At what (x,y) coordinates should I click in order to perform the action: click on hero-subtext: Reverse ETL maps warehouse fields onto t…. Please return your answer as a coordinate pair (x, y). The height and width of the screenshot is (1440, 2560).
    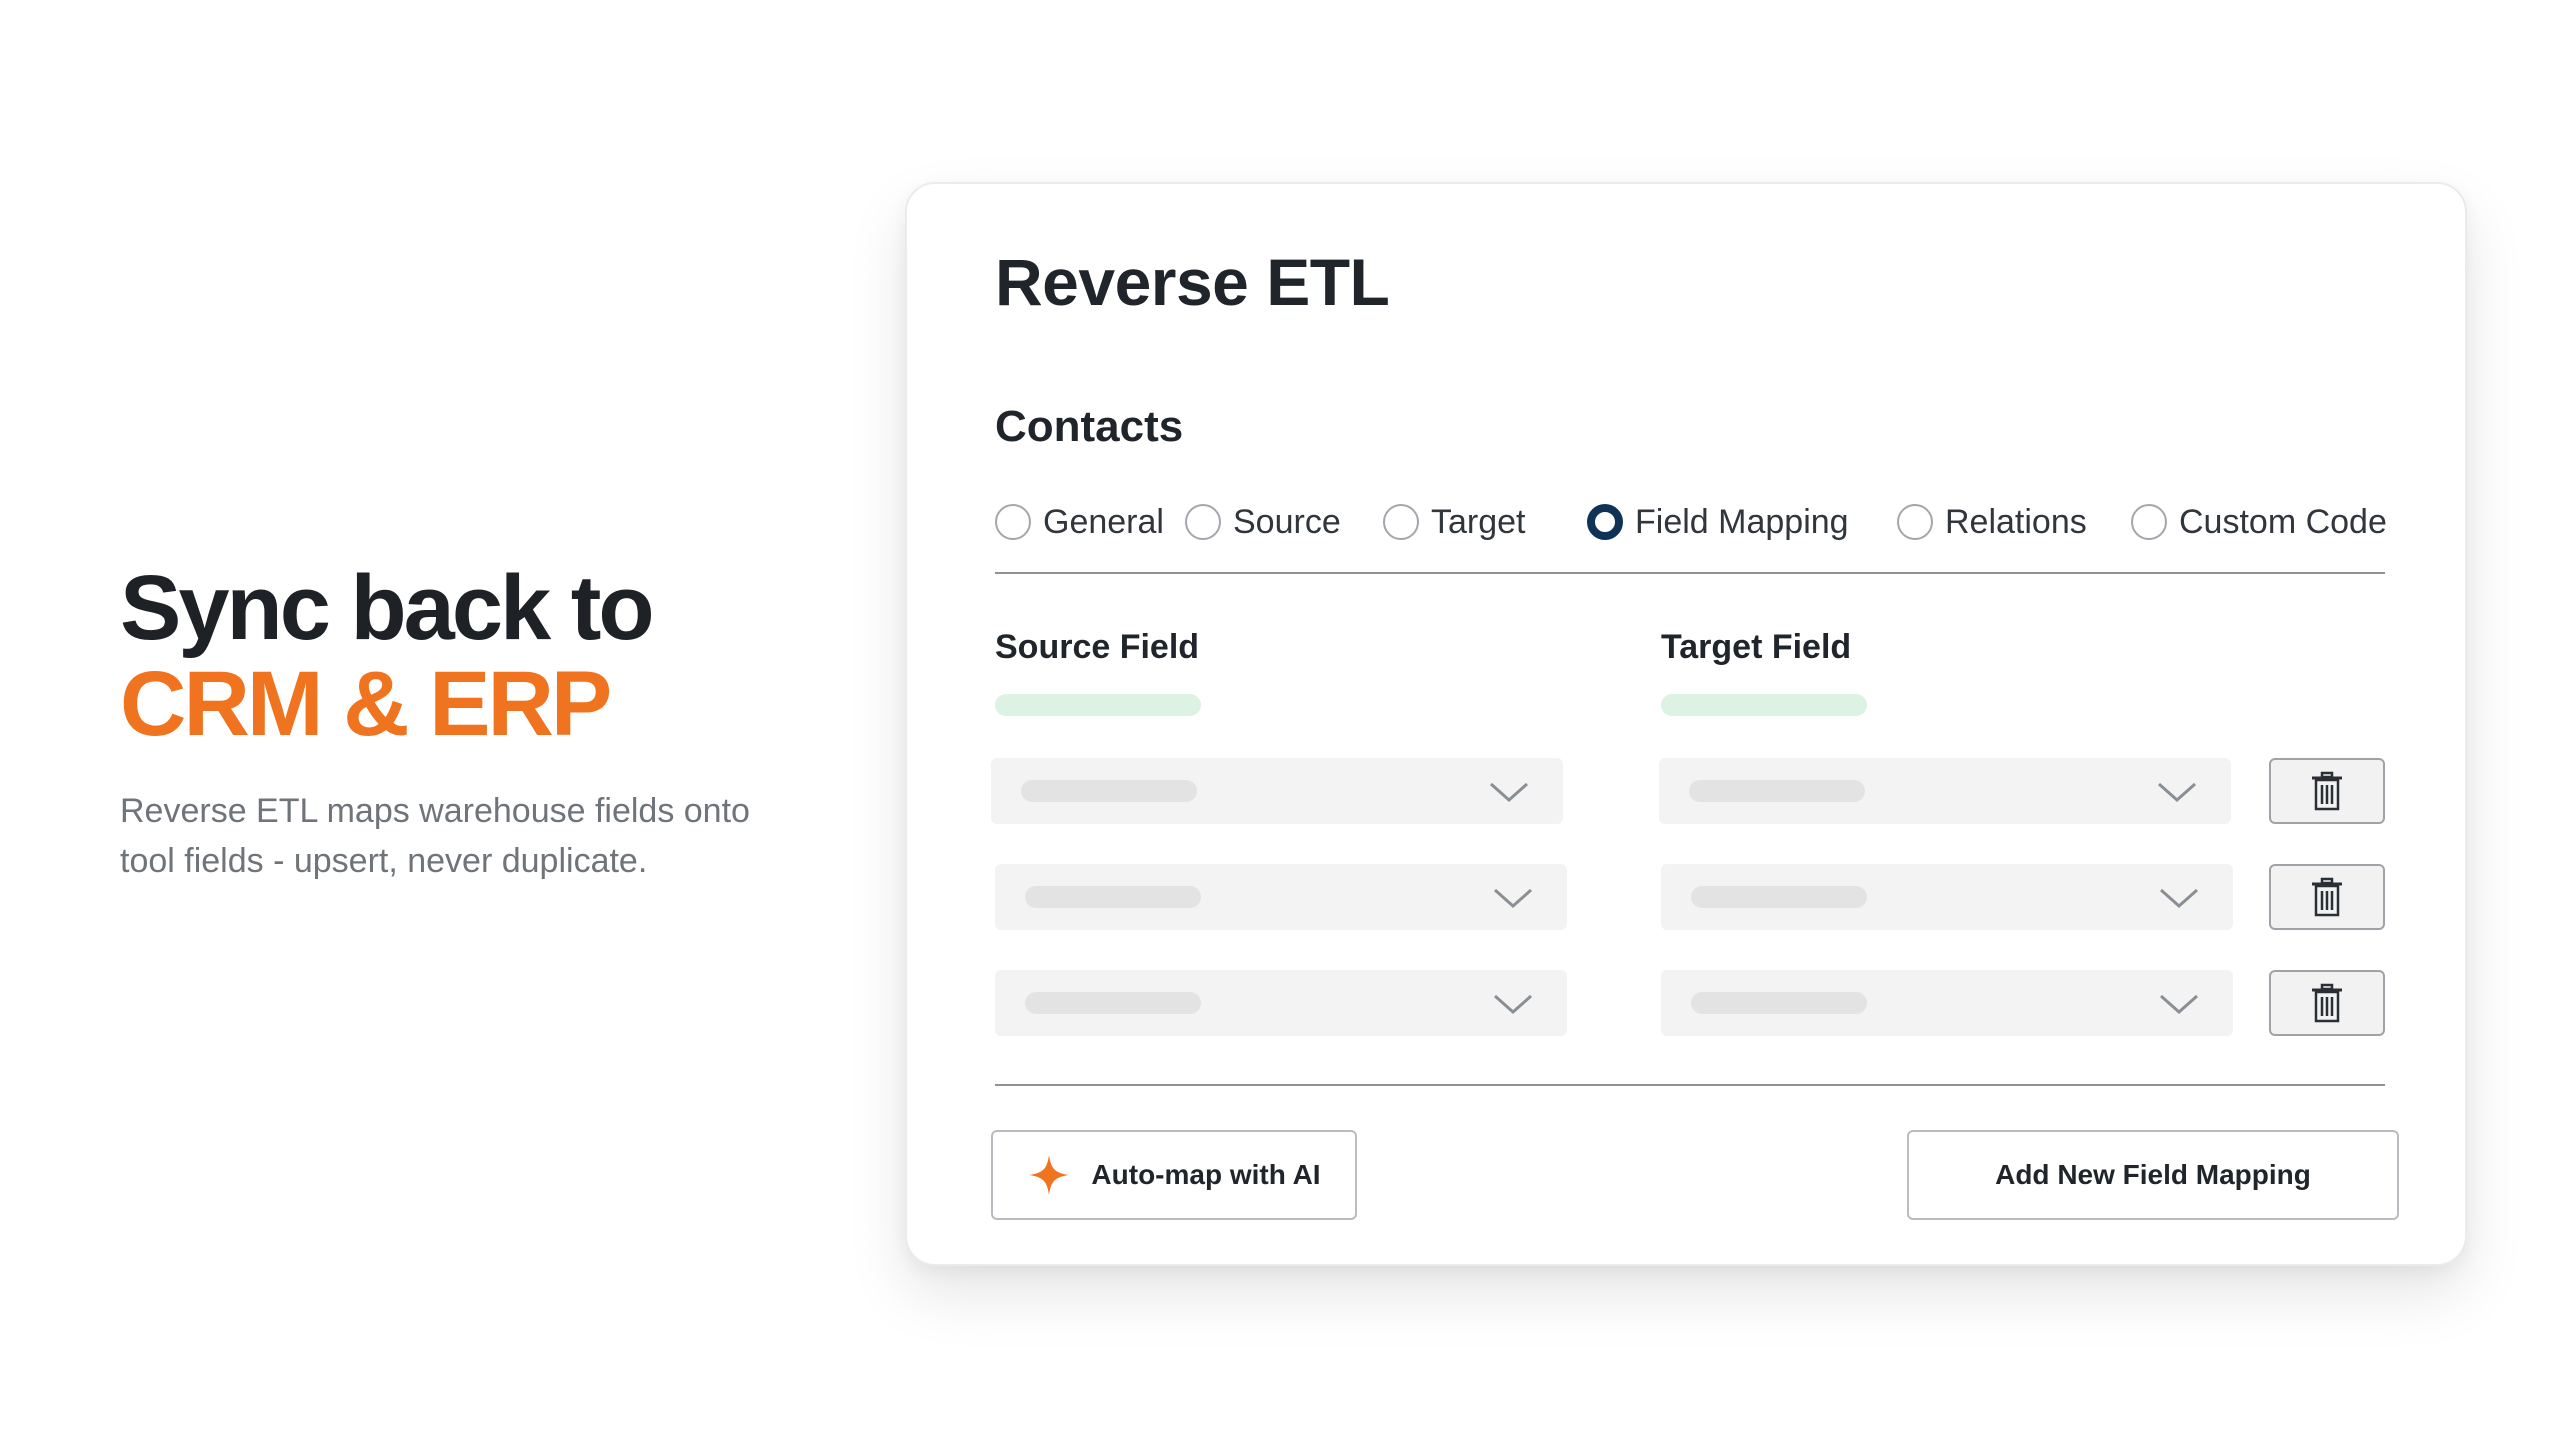
    Looking at the image, I should click on (435, 836).